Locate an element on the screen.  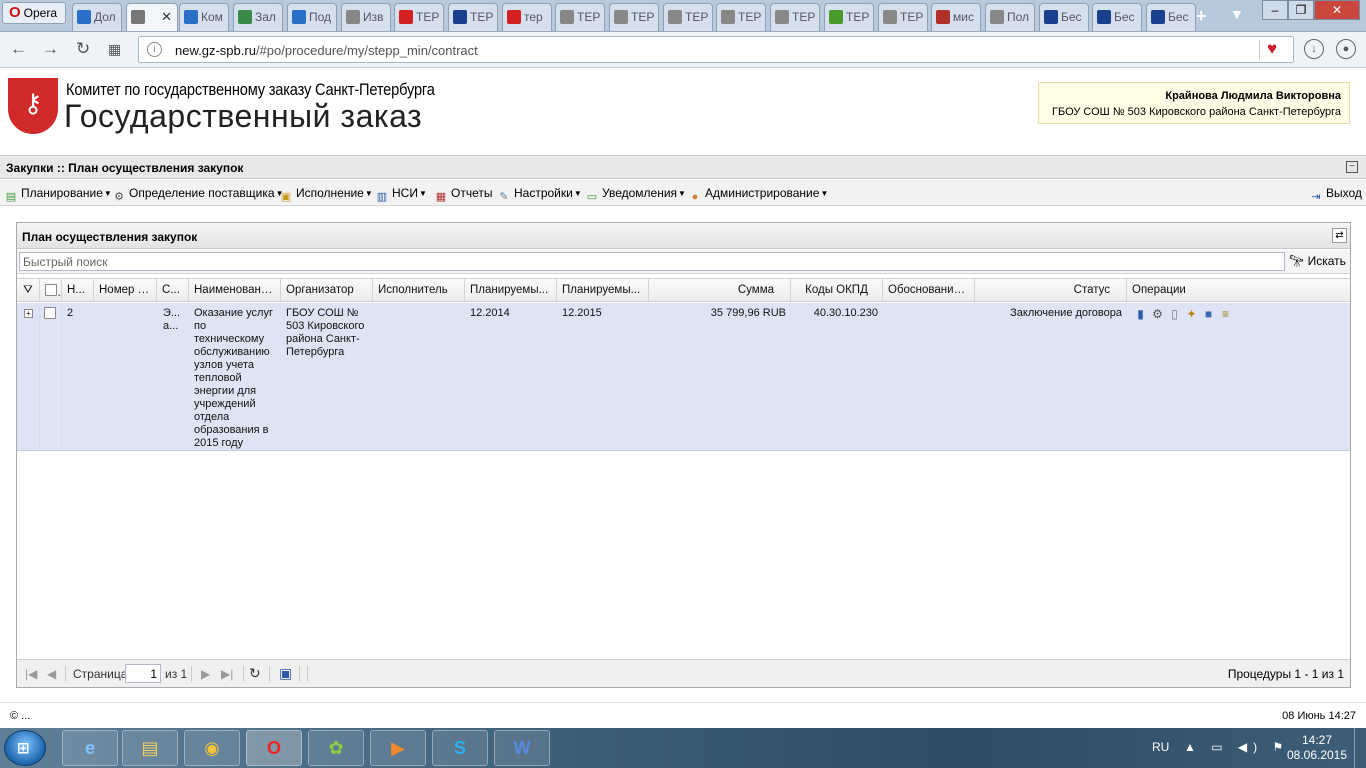
account-icon: ● is located at coordinates (1346, 49).